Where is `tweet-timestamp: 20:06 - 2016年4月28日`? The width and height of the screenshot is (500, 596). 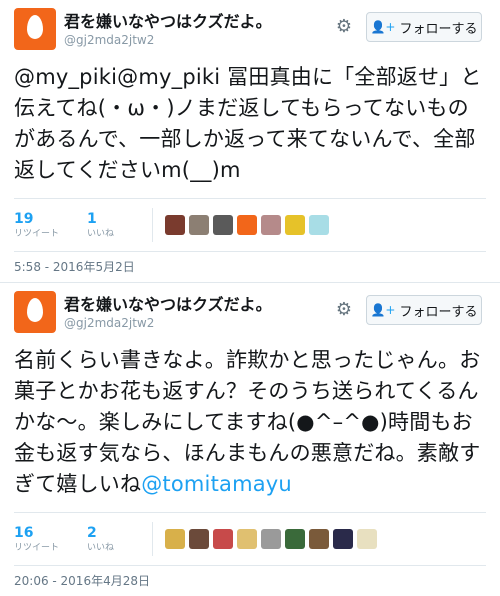 tweet-timestamp: 20:06 - 2016年4月28日 is located at coordinates (250, 581).